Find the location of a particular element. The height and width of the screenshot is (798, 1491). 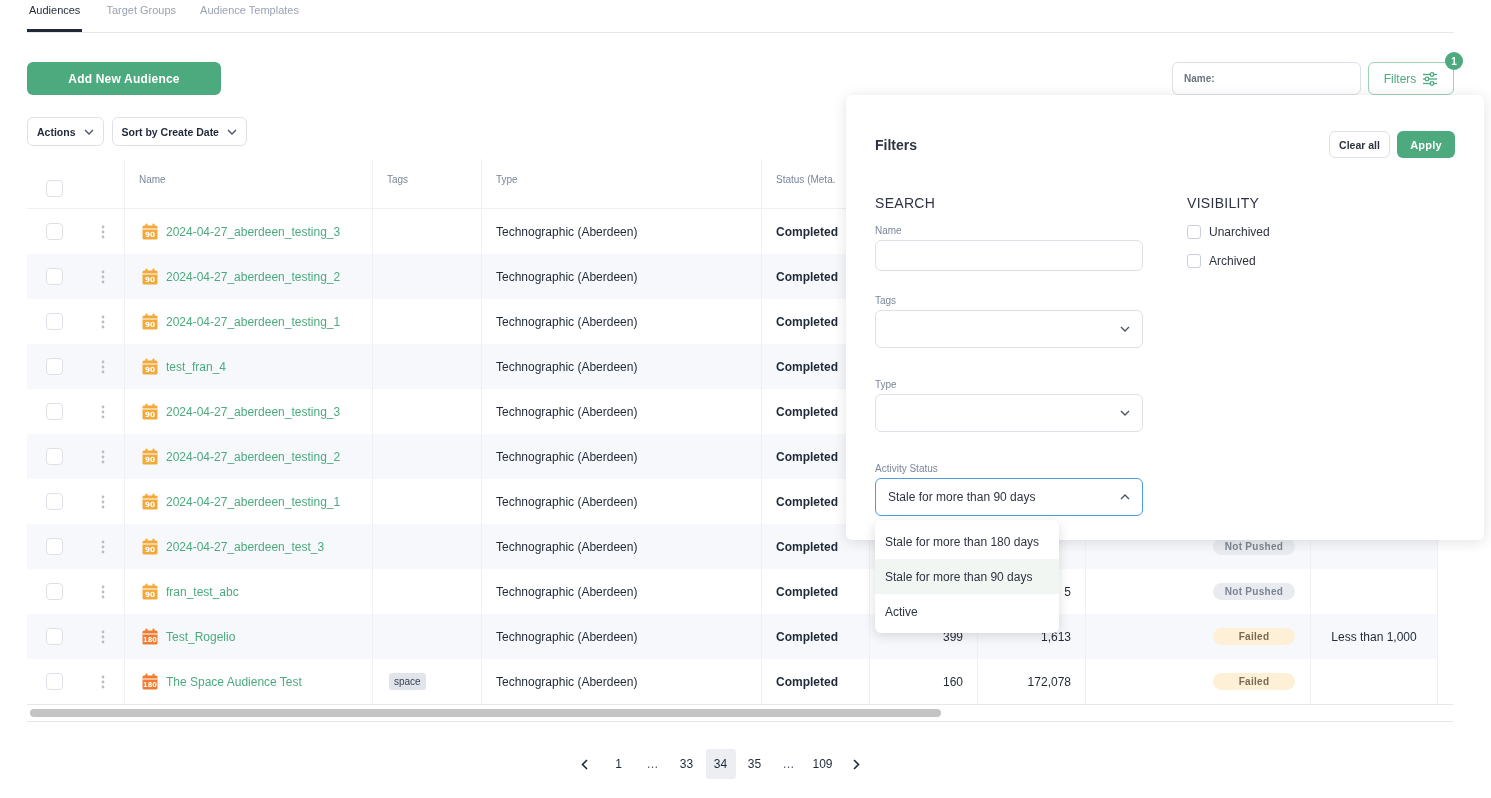

scrollbar-thumb is located at coordinates (485, 713).